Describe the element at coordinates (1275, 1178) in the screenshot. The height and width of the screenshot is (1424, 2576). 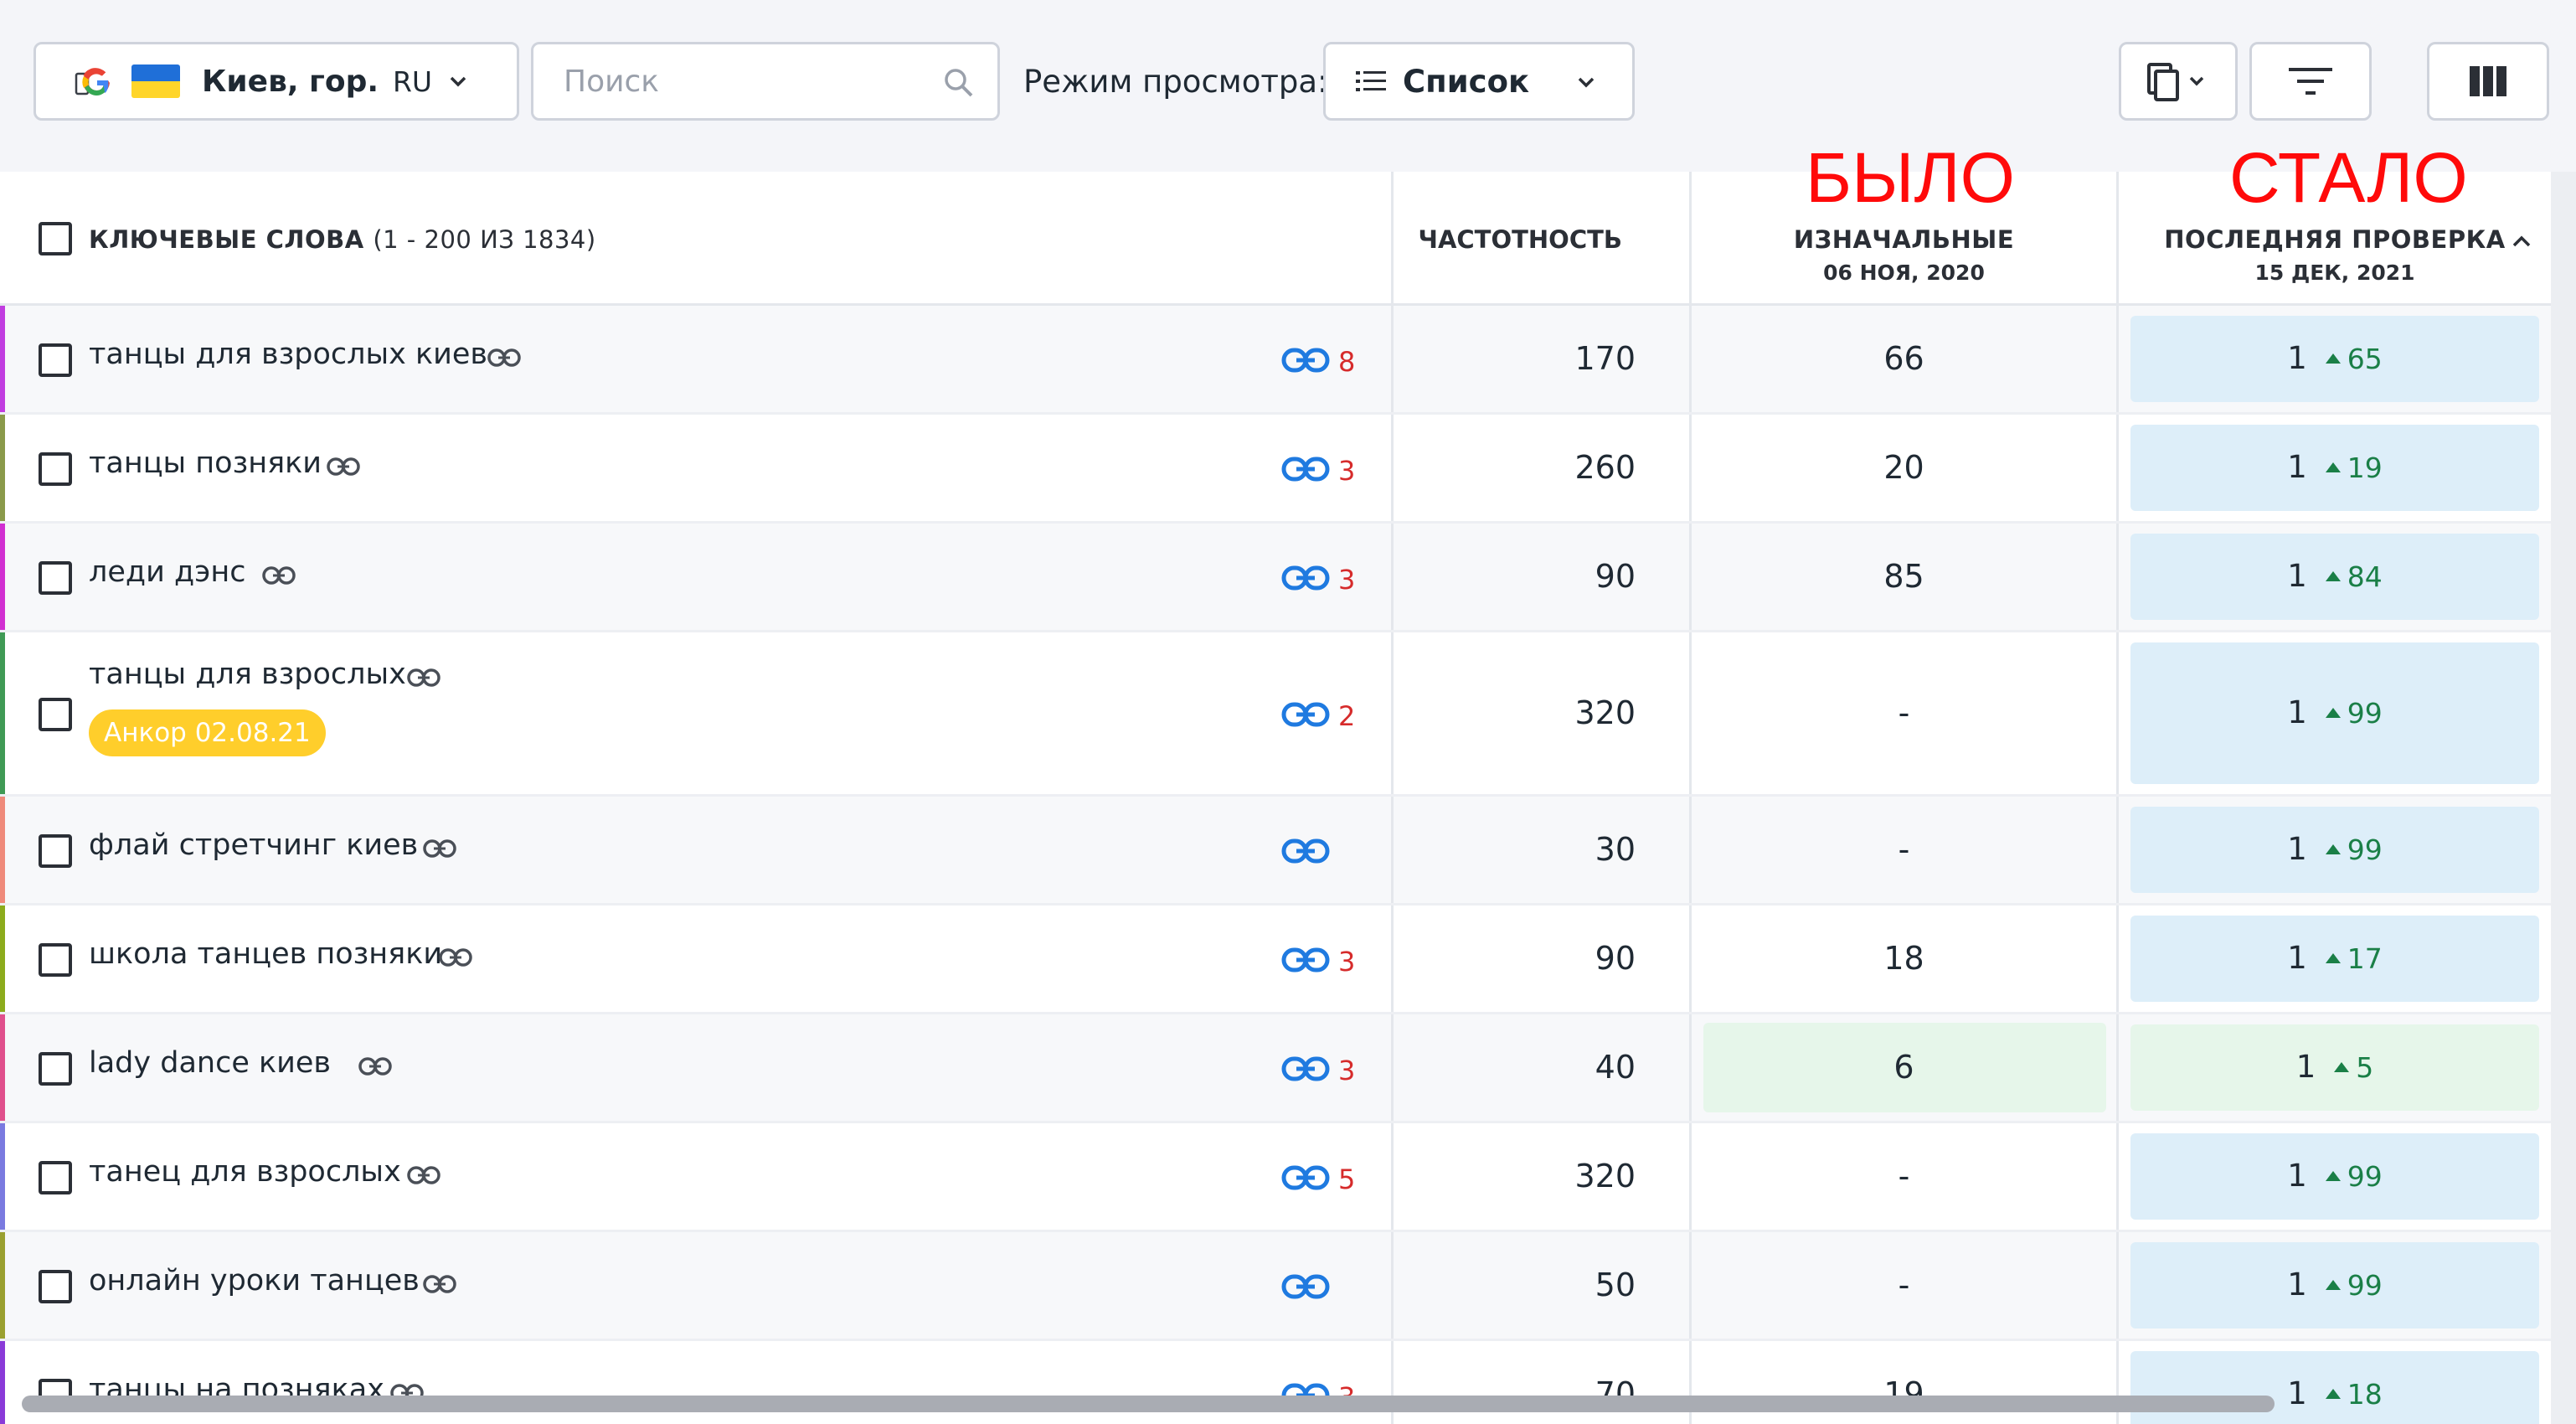
I see `table-row: танец для взрослых 5 320 - 1 99` at that location.